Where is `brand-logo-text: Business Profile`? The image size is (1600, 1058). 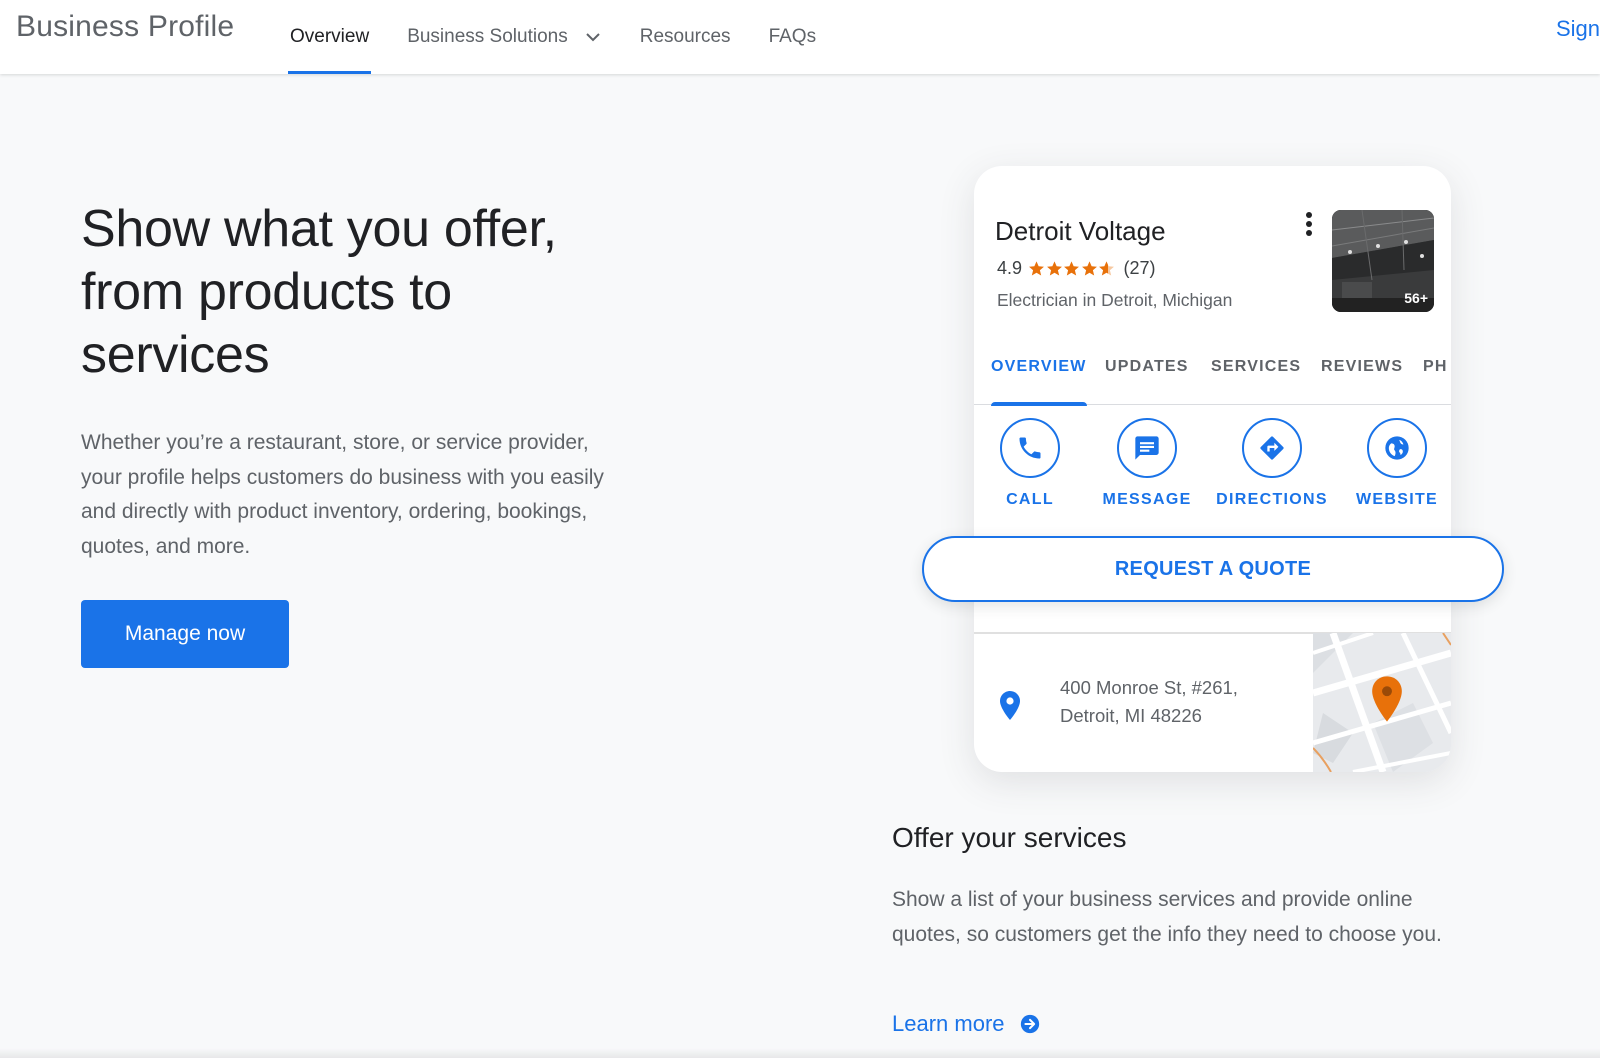 brand-logo-text: Business Profile is located at coordinates (125, 27).